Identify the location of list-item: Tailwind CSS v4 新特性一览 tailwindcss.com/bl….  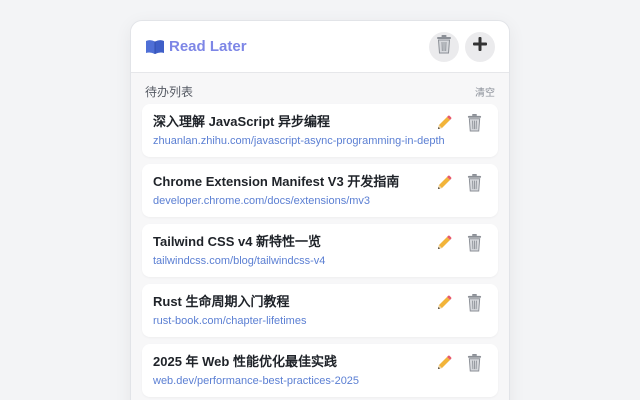
(320, 250).